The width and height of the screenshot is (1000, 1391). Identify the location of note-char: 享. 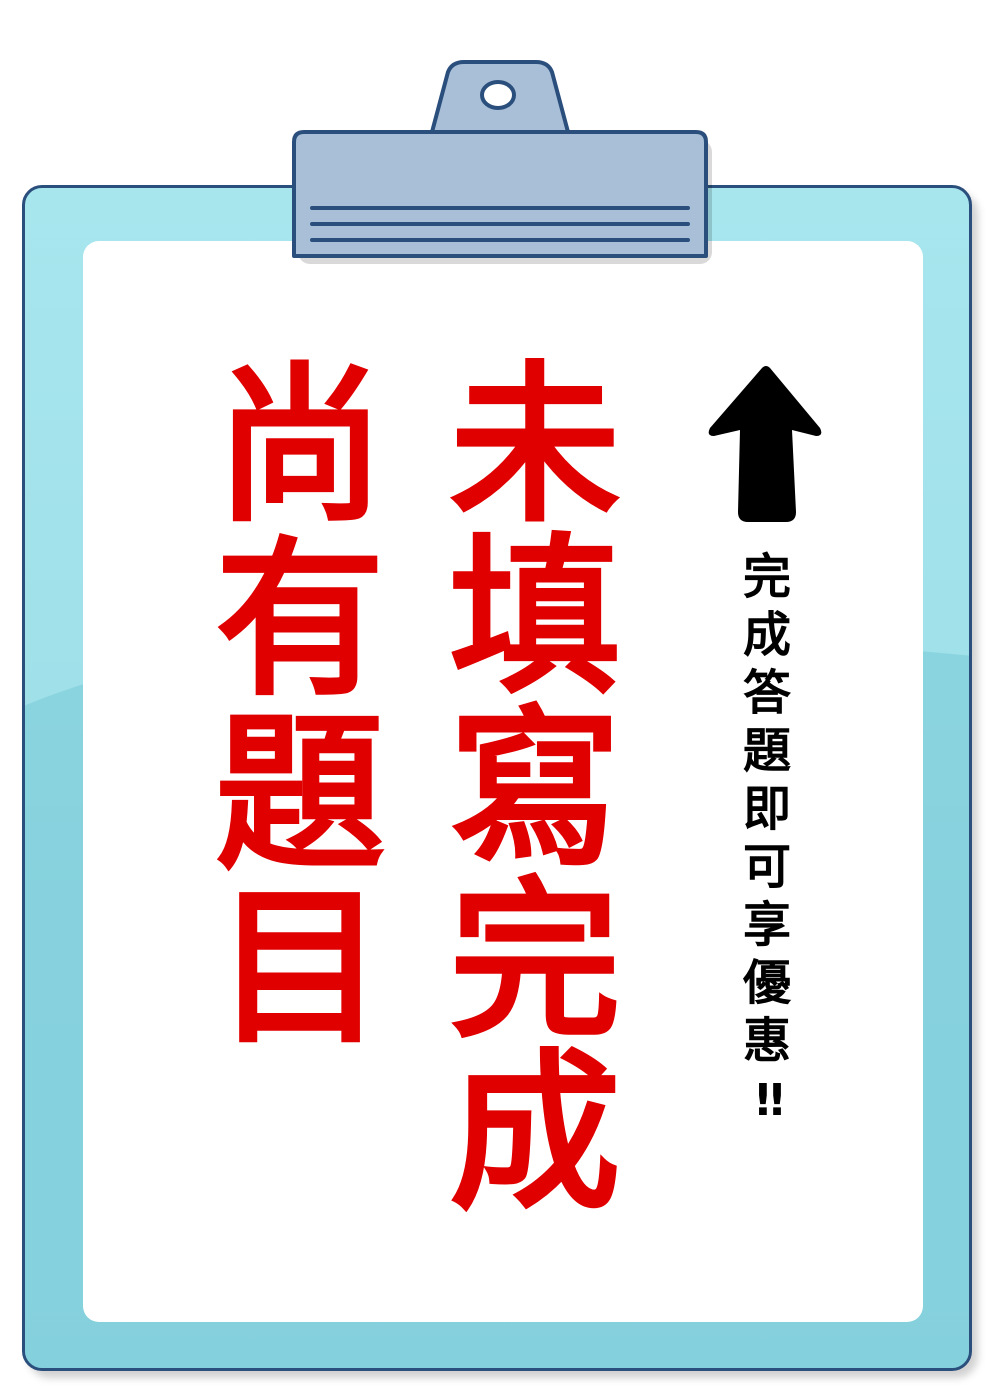
(766, 925).